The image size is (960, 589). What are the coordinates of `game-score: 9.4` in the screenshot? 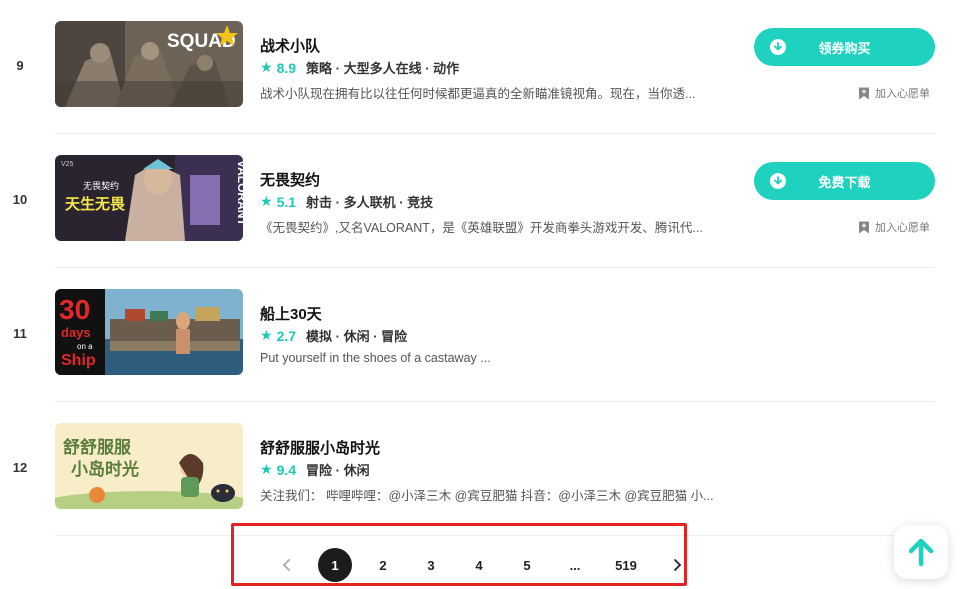 It's located at (286, 469).